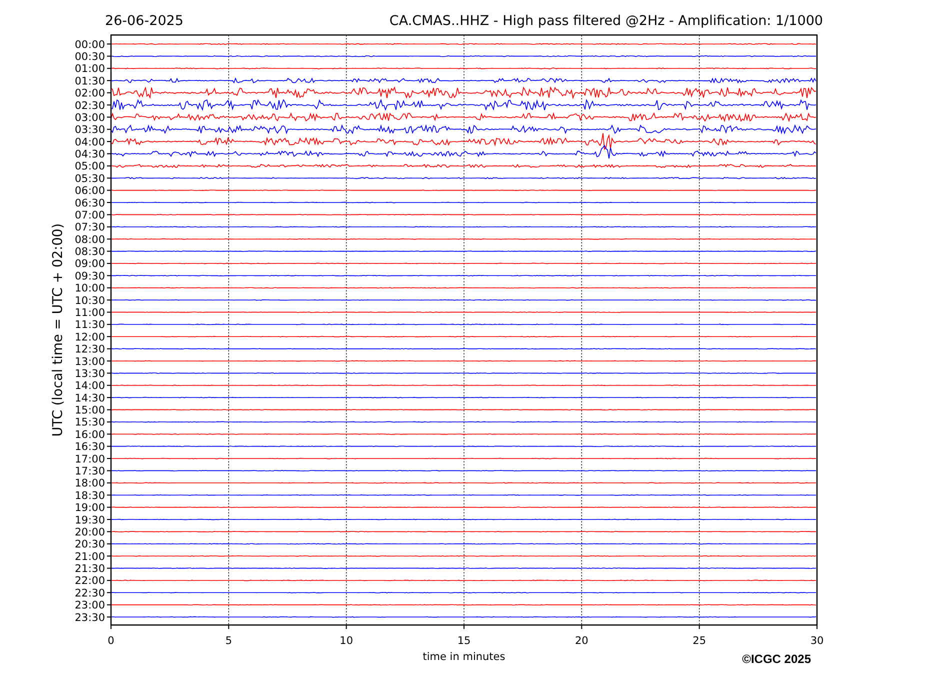  What do you see at coordinates (89, 484) in the screenshot?
I see `y-tick-label: 18:00` at bounding box center [89, 484].